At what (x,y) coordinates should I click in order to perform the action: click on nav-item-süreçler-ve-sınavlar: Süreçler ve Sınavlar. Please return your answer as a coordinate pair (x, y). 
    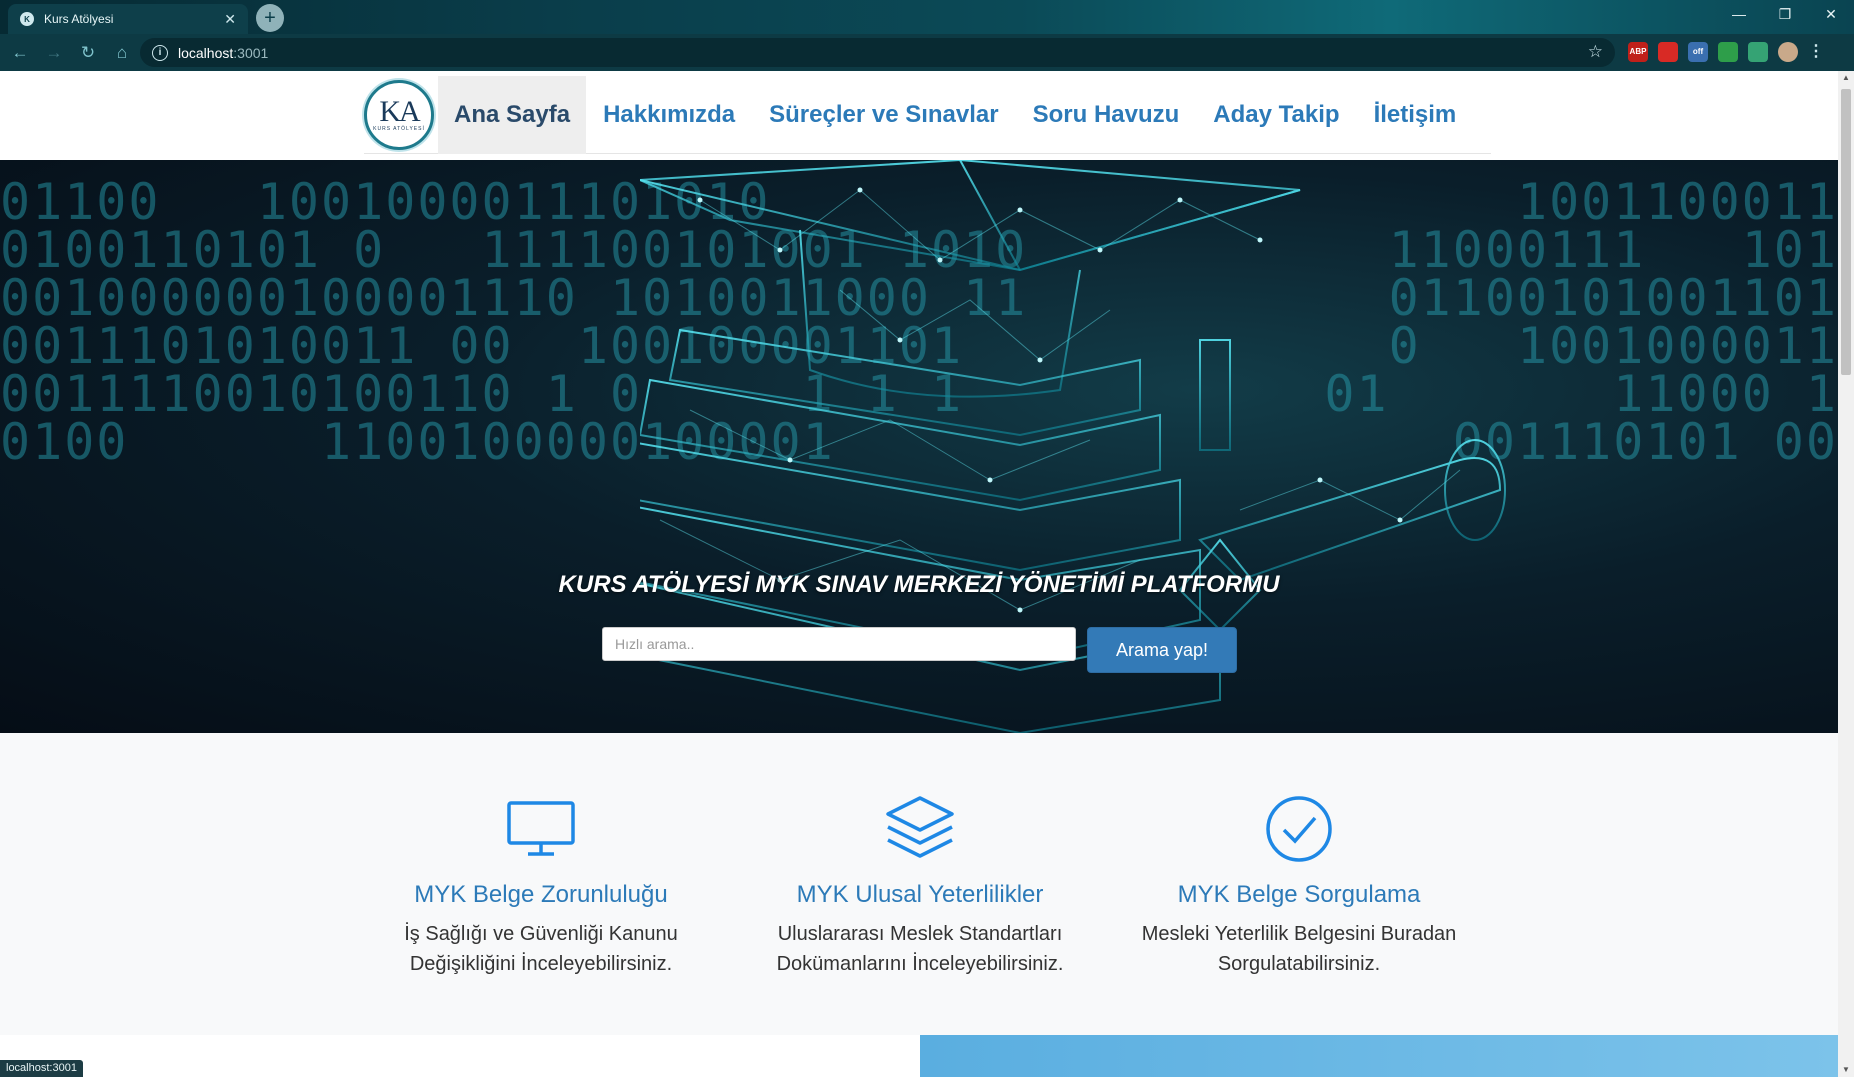
    Looking at the image, I should click on (883, 115).